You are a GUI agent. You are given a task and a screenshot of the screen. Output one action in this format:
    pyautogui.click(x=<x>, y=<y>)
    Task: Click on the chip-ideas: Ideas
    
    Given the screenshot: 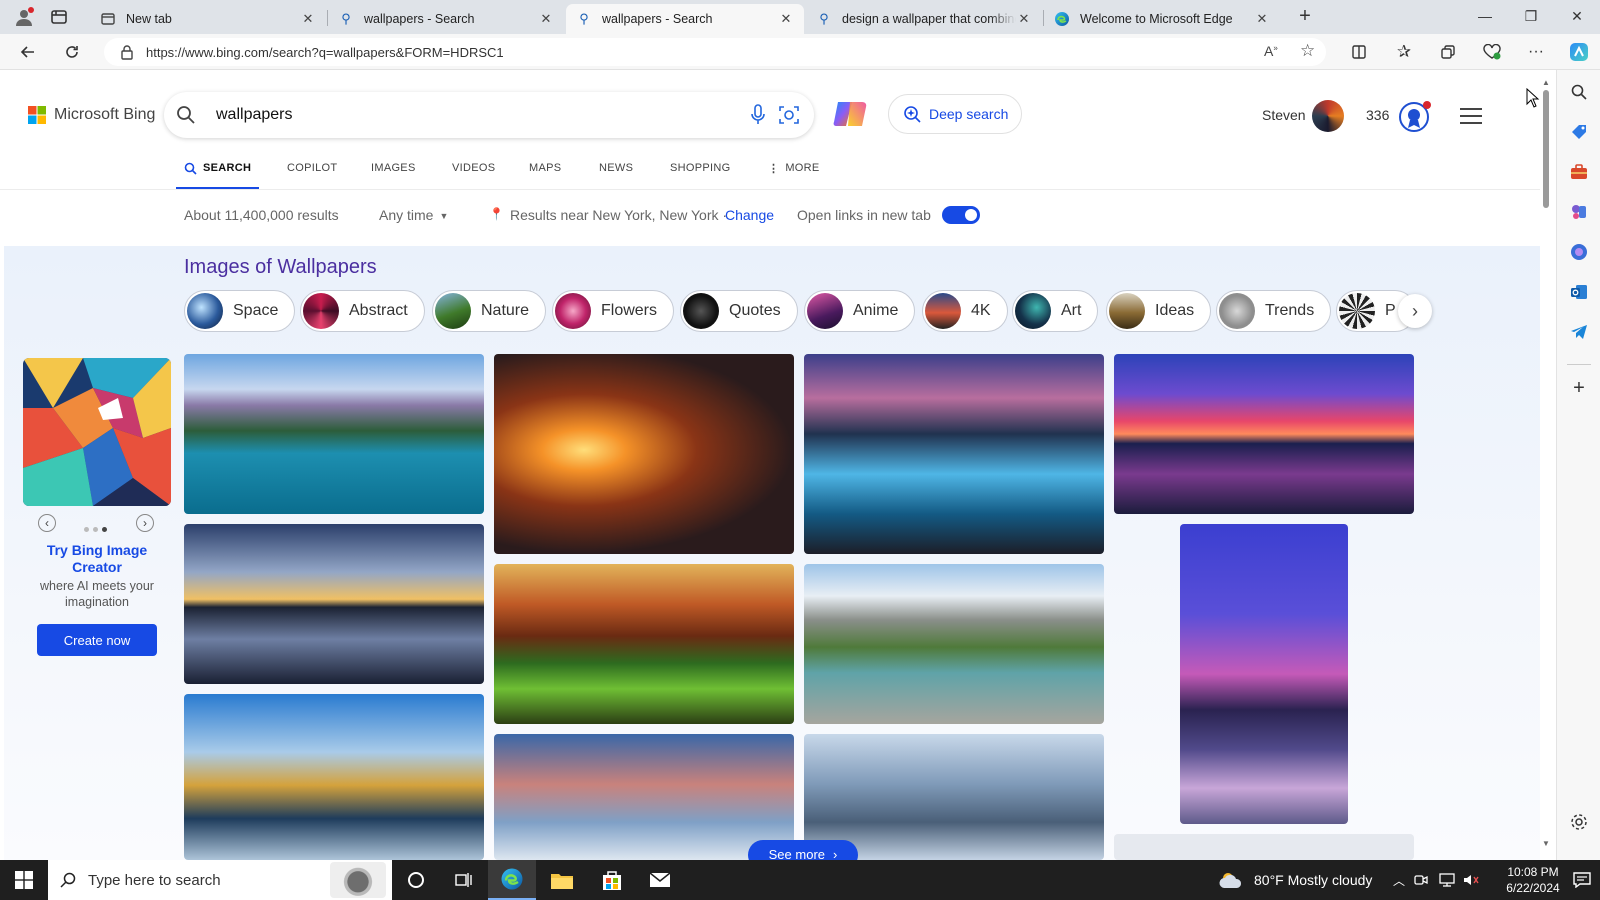 What is the action you would take?
    pyautogui.click(x=1159, y=311)
    